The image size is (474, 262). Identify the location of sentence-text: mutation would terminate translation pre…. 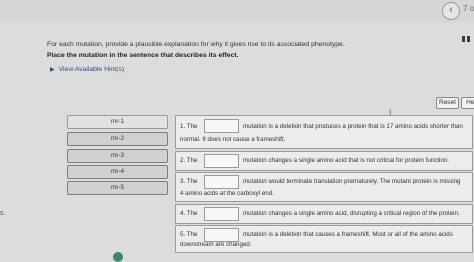
(352, 181).